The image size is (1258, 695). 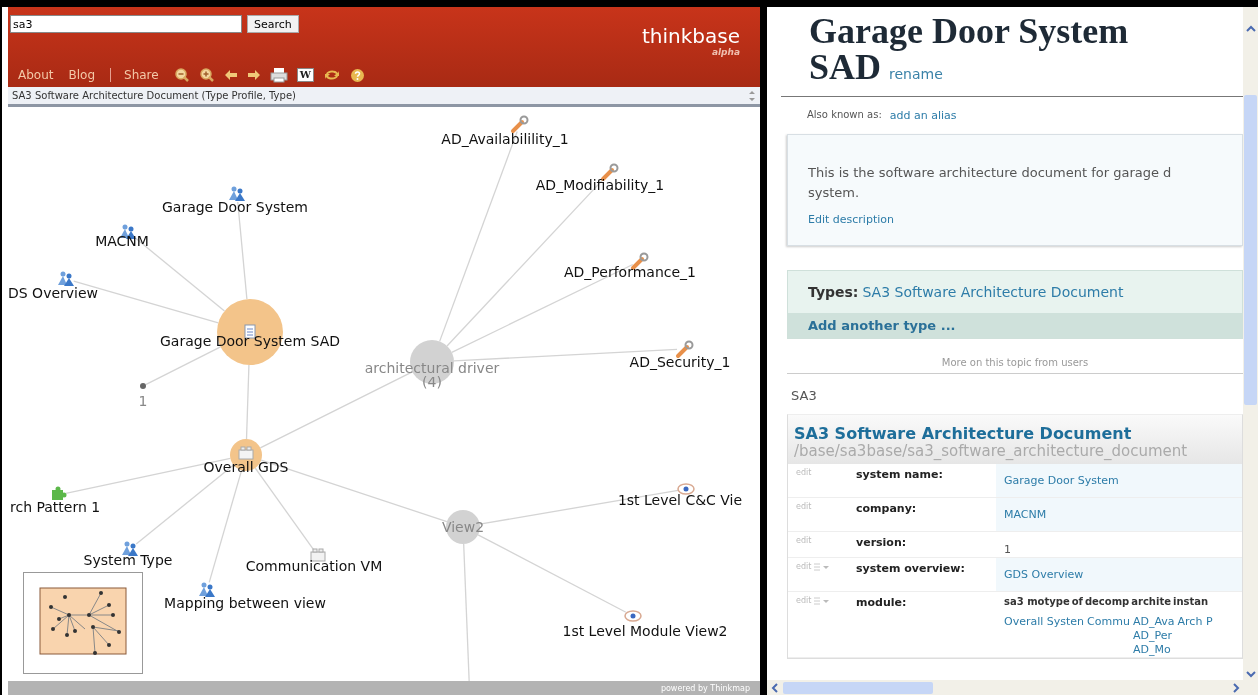 I want to click on property-name: system overview:, so click(x=911, y=569).